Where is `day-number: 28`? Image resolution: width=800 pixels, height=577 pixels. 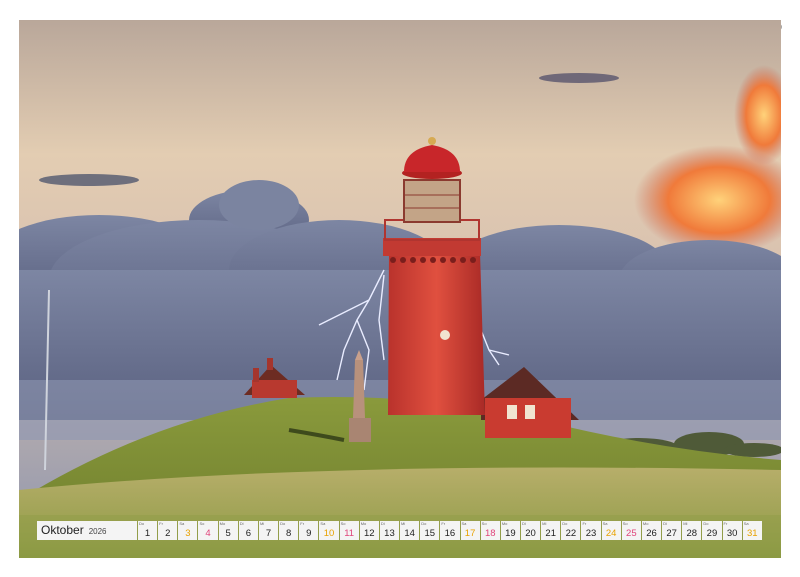
day-number: 28 is located at coordinates (692, 533).